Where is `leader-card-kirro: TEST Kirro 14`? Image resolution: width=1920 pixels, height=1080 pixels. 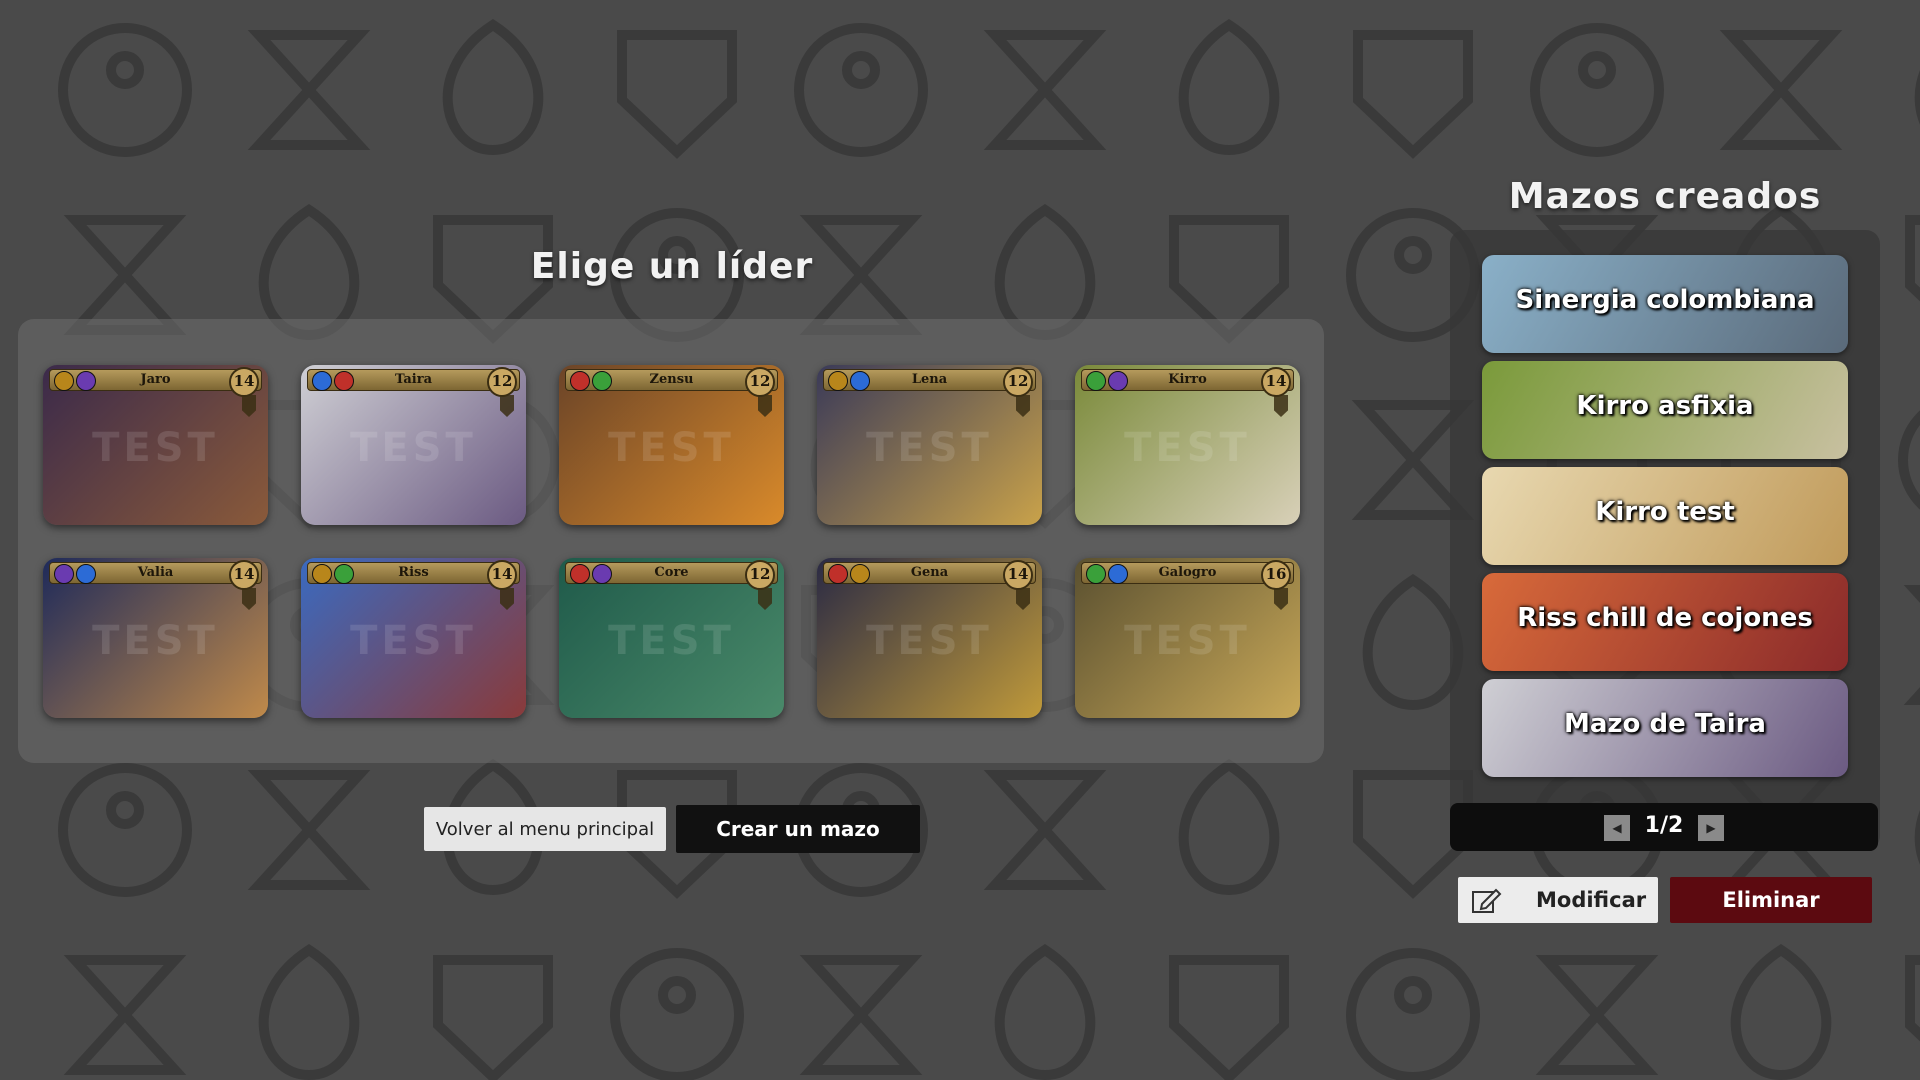 leader-card-kirro: TEST Kirro 14 is located at coordinates (1187, 445).